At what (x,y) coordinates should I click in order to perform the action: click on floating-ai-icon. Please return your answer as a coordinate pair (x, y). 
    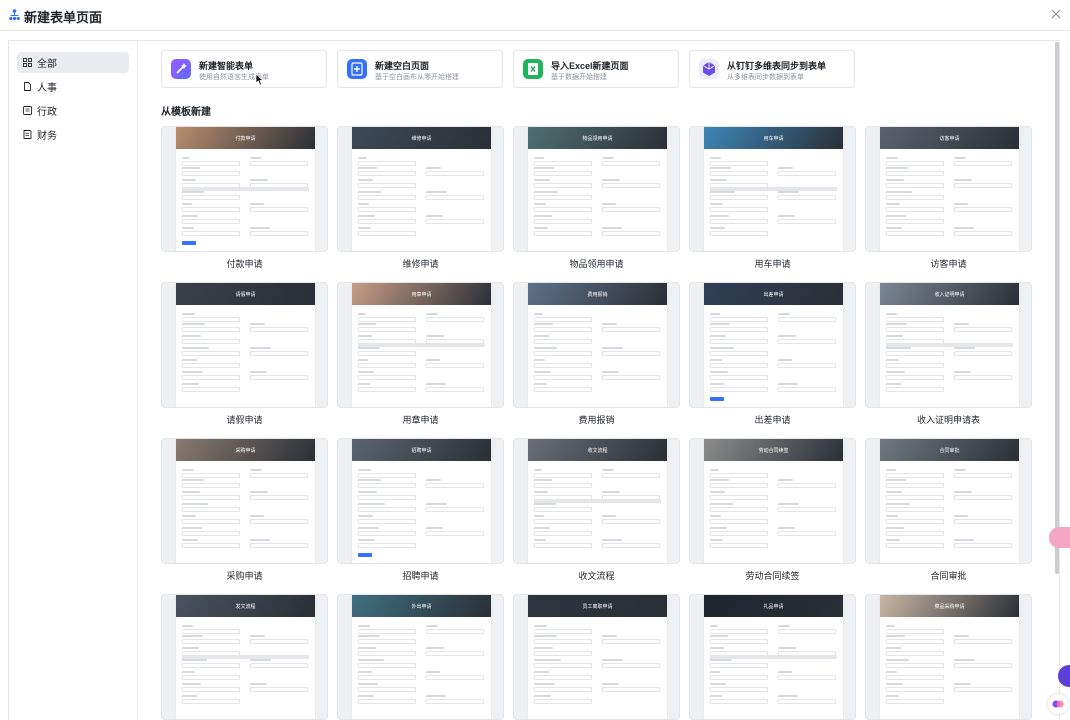
    Looking at the image, I should click on (1058, 704).